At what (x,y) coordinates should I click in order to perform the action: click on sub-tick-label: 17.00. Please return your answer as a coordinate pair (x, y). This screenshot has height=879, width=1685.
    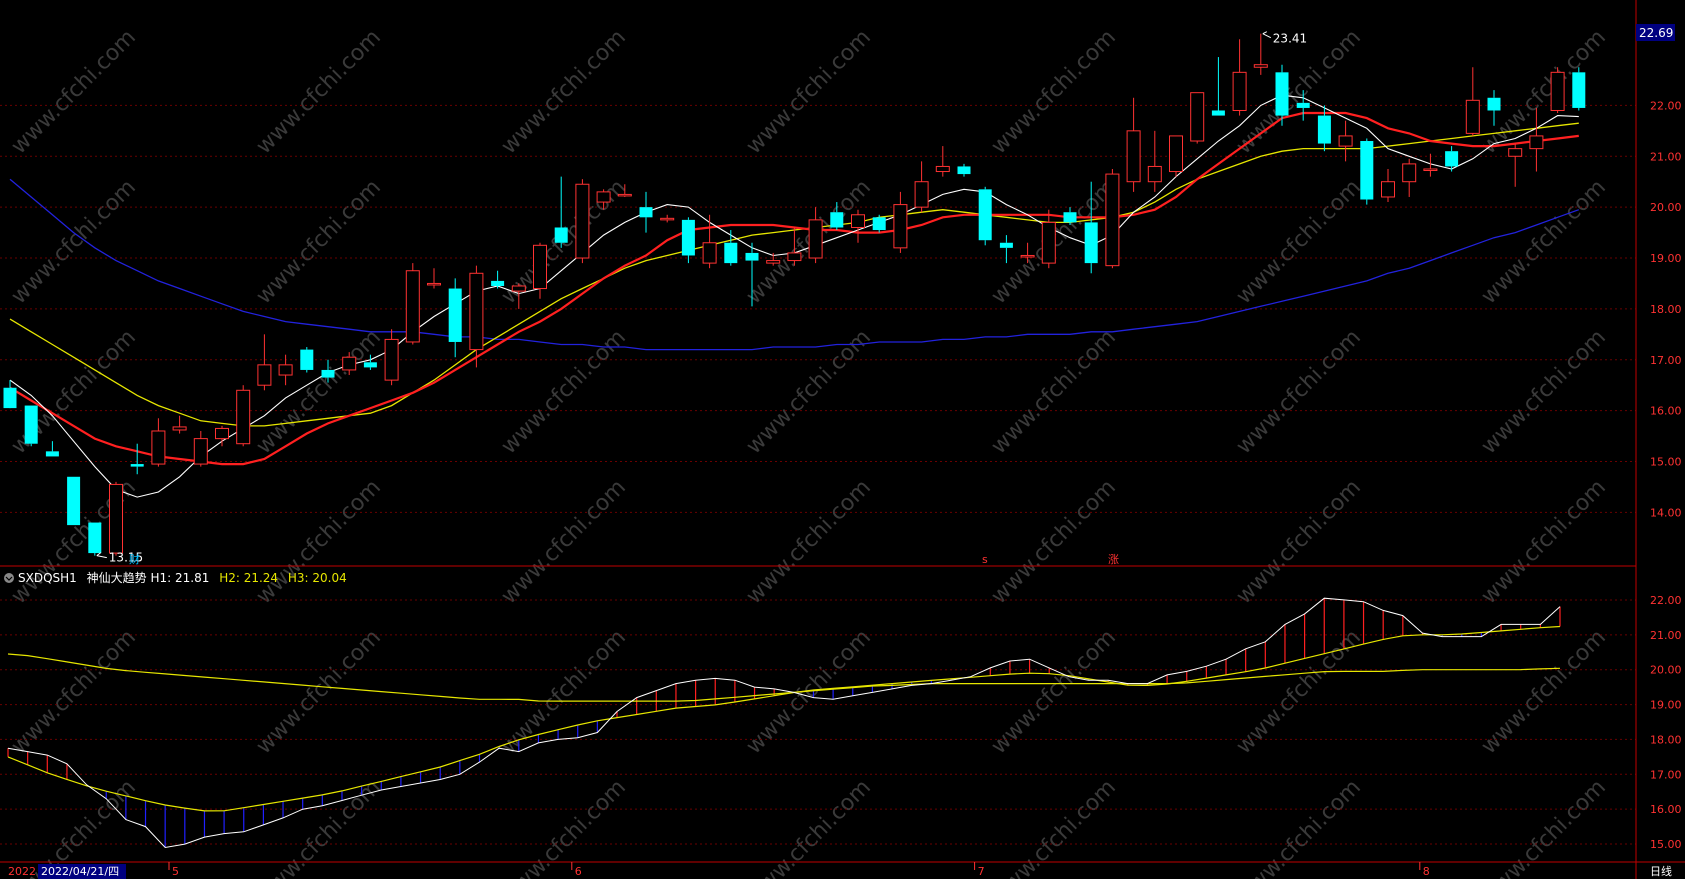
    Looking at the image, I should click on (1666, 774).